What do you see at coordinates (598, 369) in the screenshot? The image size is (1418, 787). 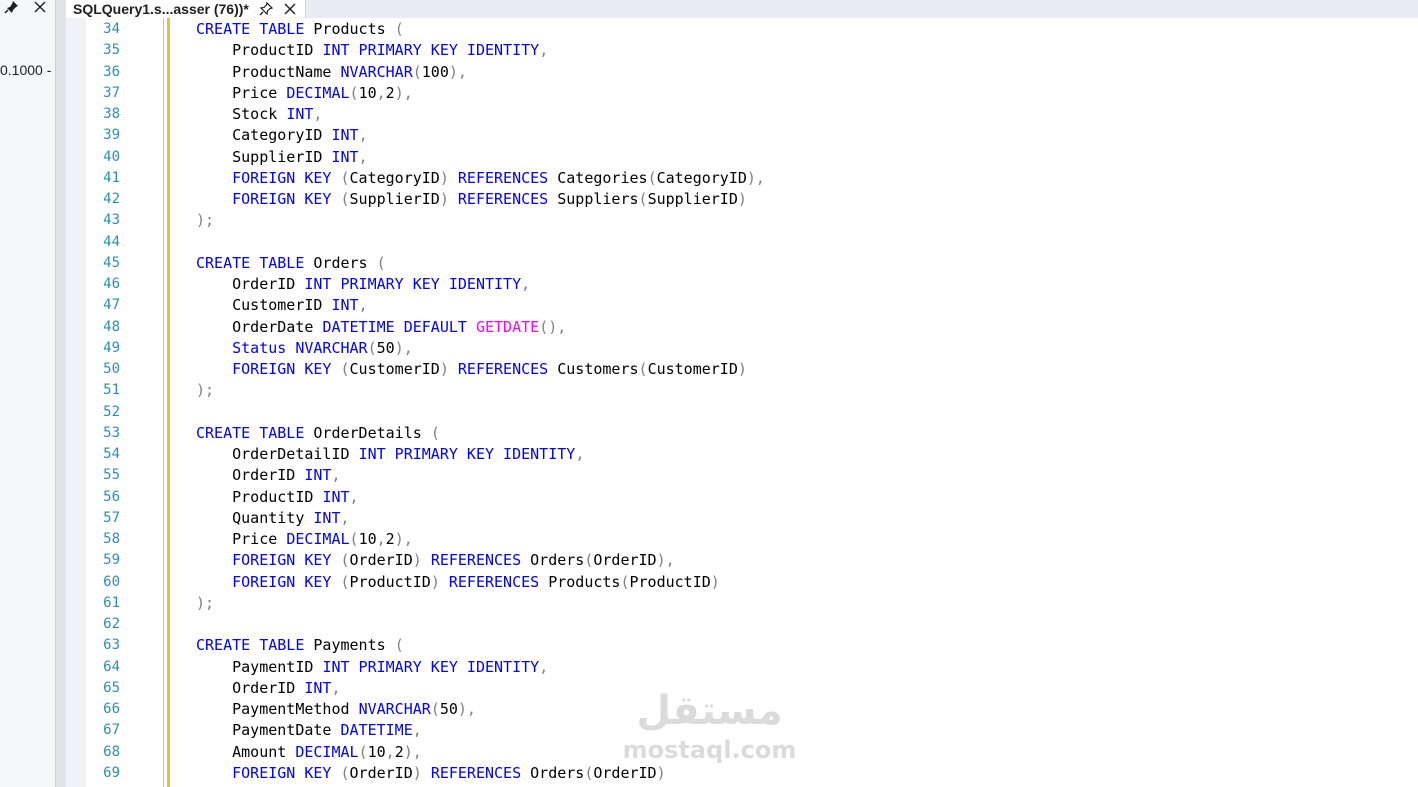 I see `code-token: Customers` at bounding box center [598, 369].